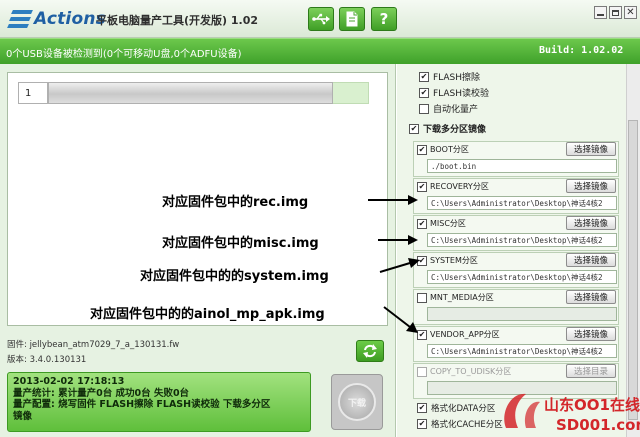 The width and height of the screenshot is (640, 437). Describe the element at coordinates (591, 149) in the screenshot. I see `select-image-boot-button: 选择镜像` at that location.